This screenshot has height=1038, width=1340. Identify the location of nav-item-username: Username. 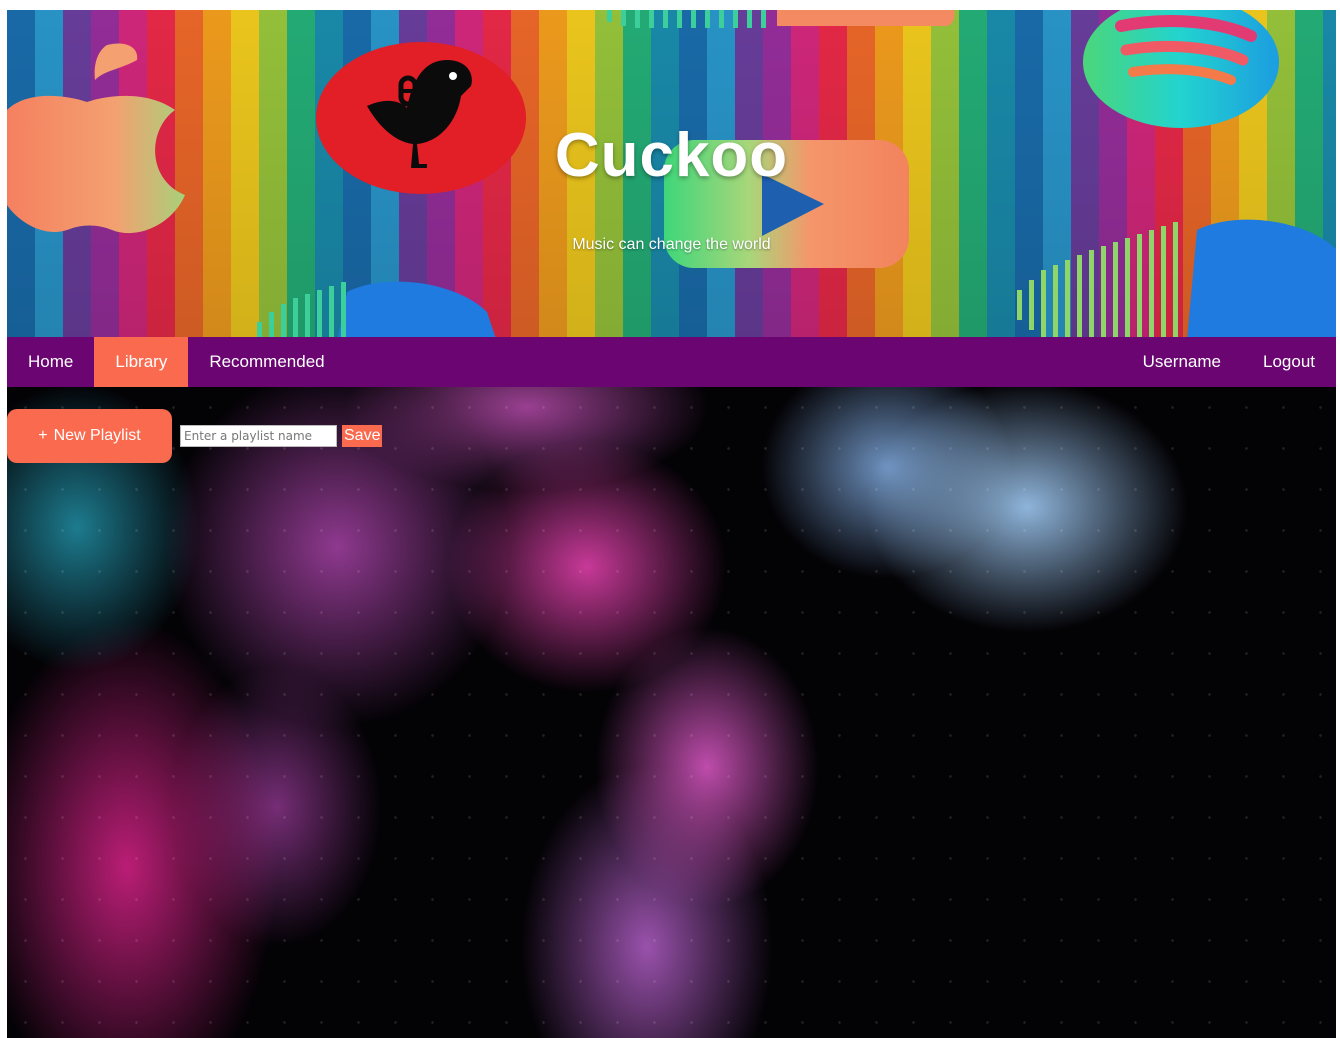
(1182, 362).